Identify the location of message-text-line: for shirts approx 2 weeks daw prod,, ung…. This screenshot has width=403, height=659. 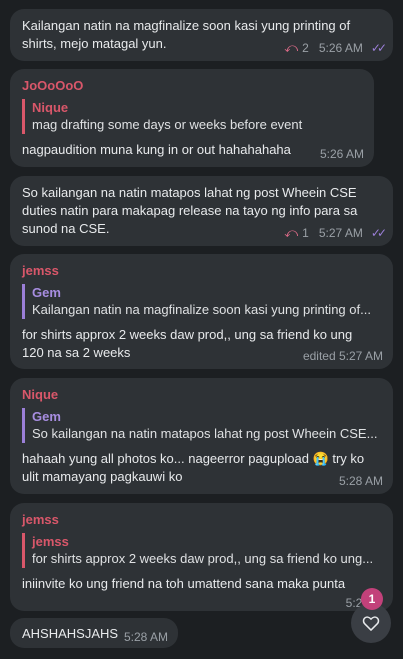
(187, 334).